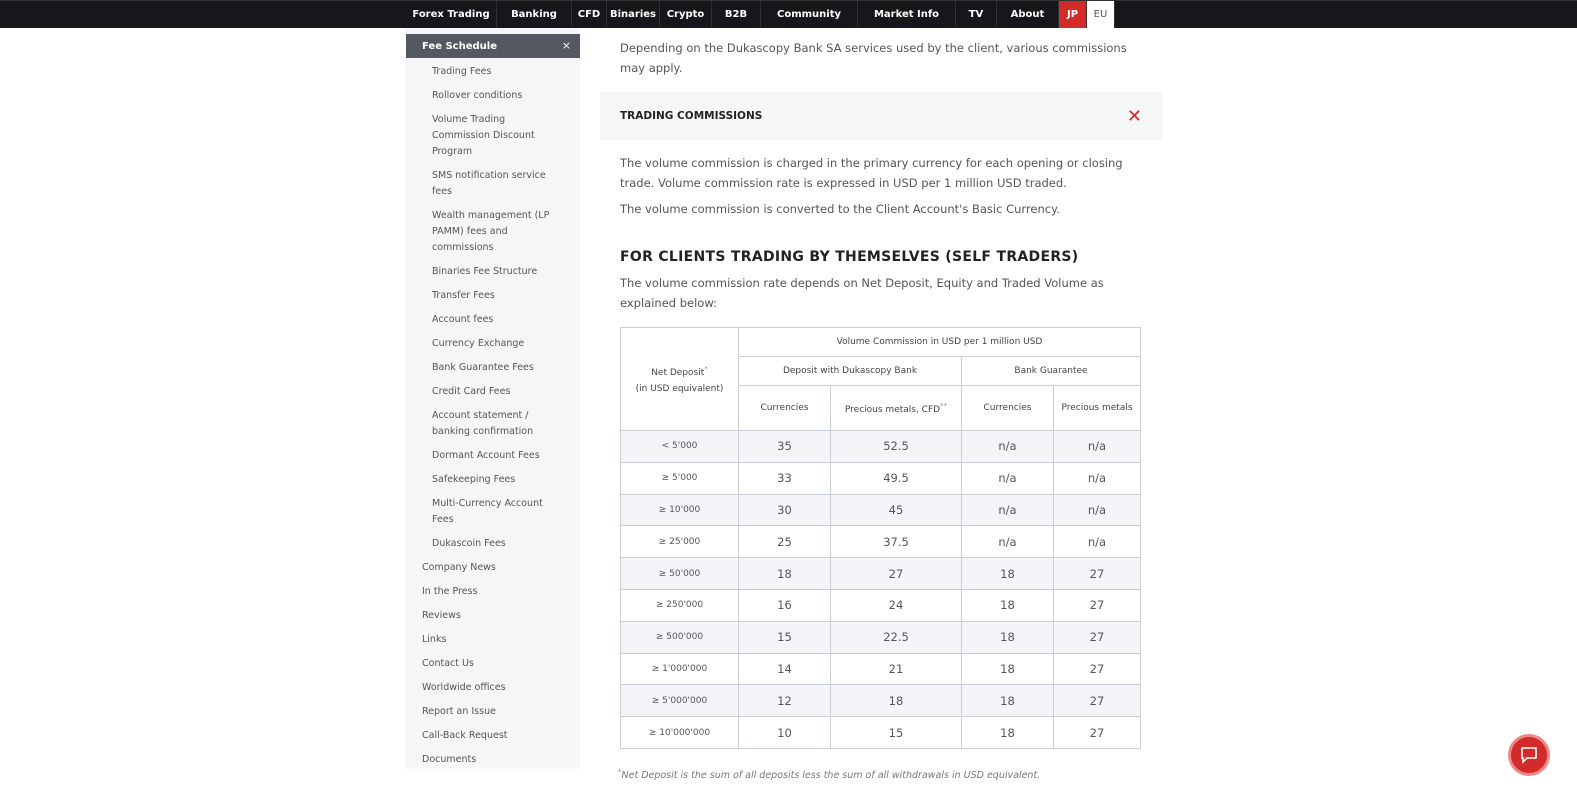  Describe the element at coordinates (784, 408) in the screenshot. I see `header-currencies: Currencies` at that location.